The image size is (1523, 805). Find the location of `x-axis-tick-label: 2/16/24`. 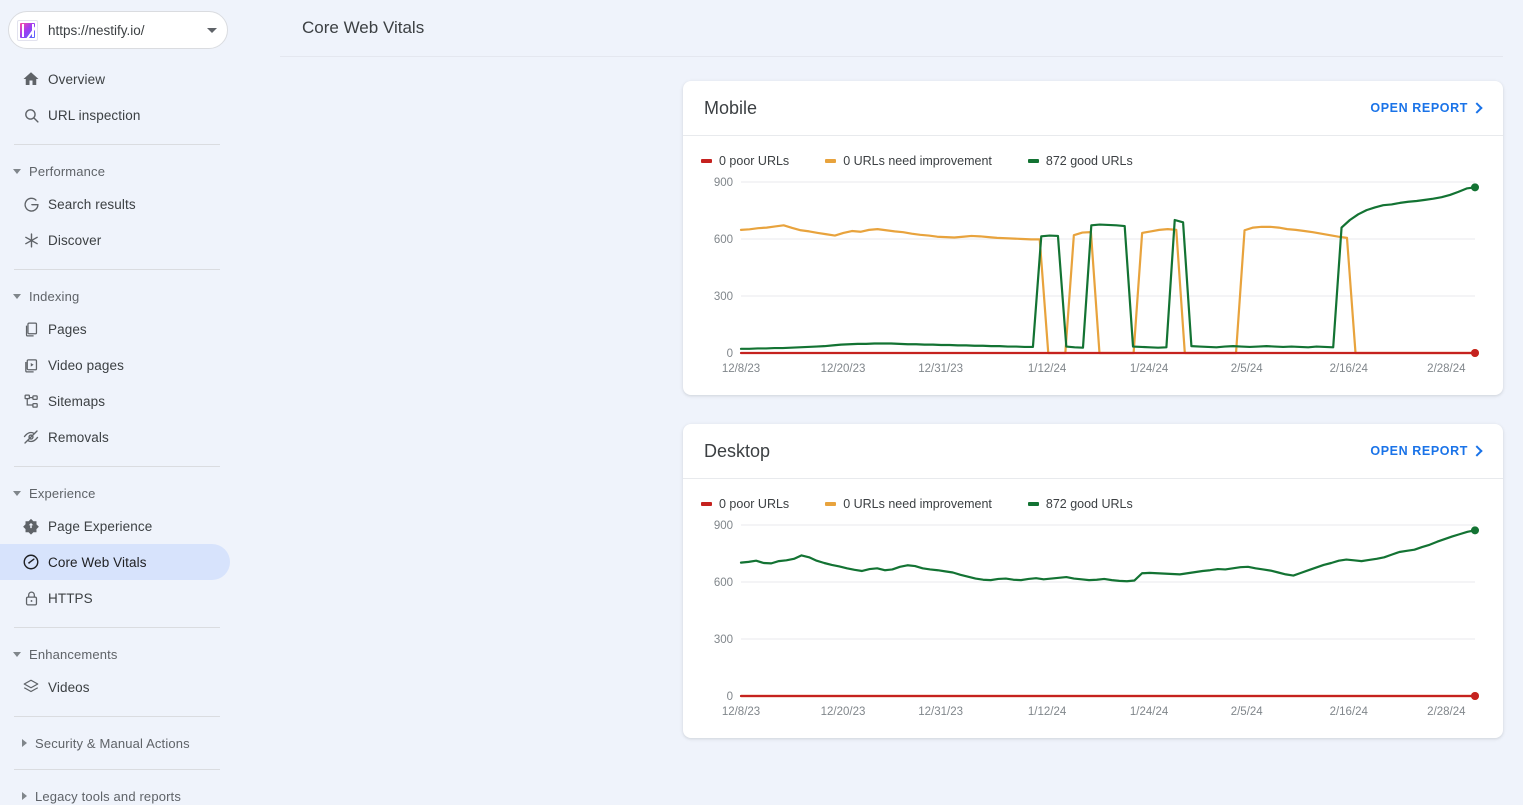

x-axis-tick-label: 2/16/24 is located at coordinates (1349, 369).